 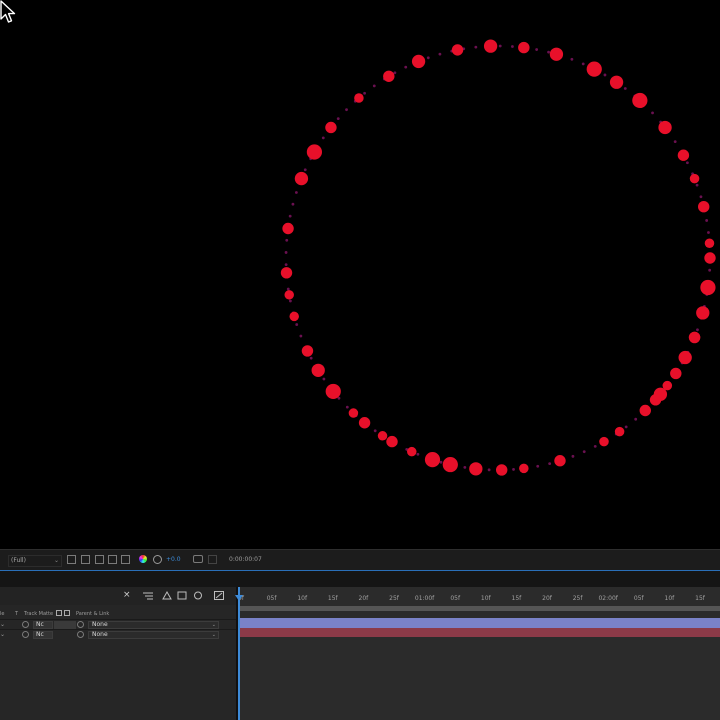 What do you see at coordinates (125, 559) in the screenshot?
I see `channel-icon` at bounding box center [125, 559].